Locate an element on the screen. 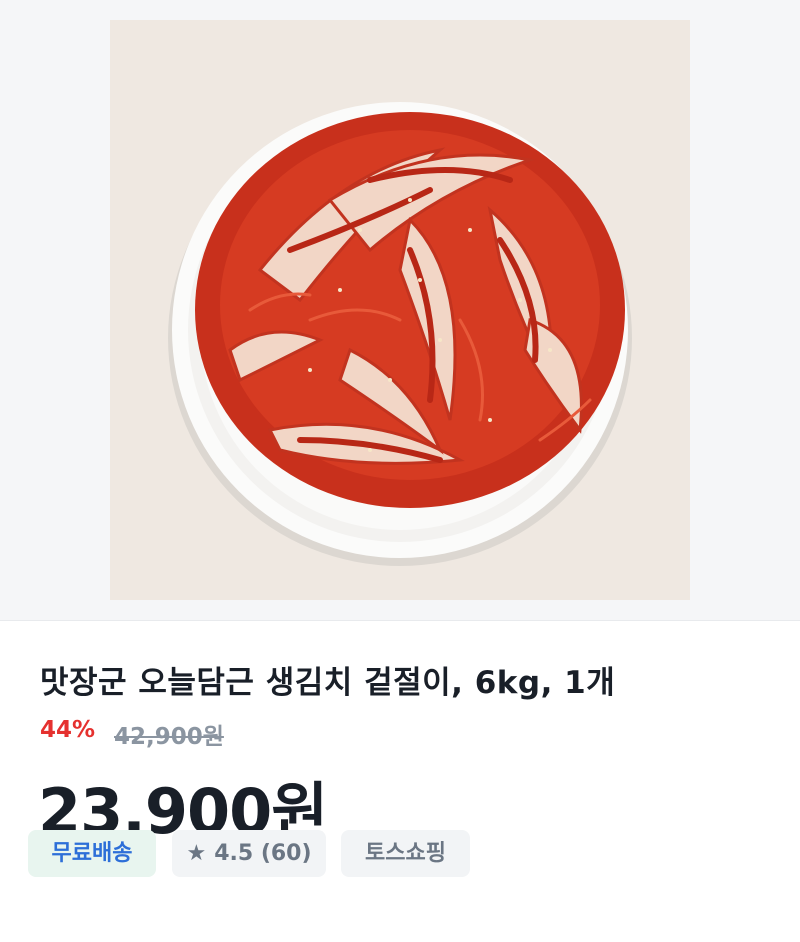  product-title: 맛장군 오늘담근 생김치 겉절이, 6kg, 1개 is located at coordinates (327, 679).